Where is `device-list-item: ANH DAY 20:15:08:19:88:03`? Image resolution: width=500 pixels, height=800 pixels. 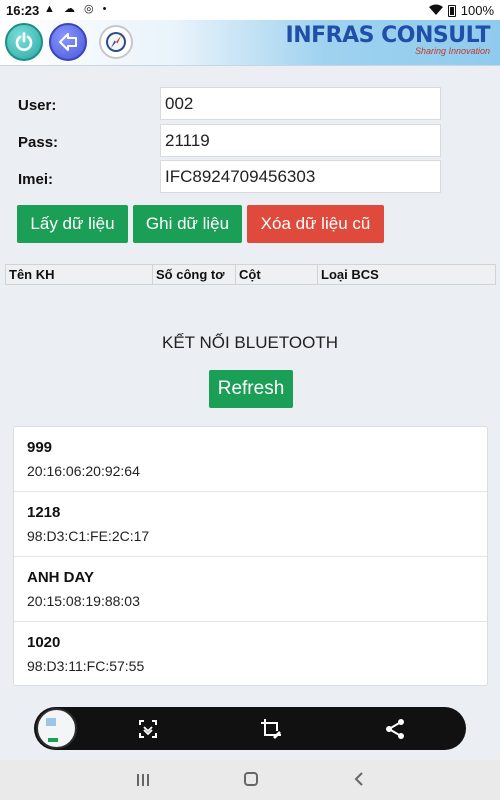 device-list-item: ANH DAY 20:15:08:19:88:03 is located at coordinates (250, 589).